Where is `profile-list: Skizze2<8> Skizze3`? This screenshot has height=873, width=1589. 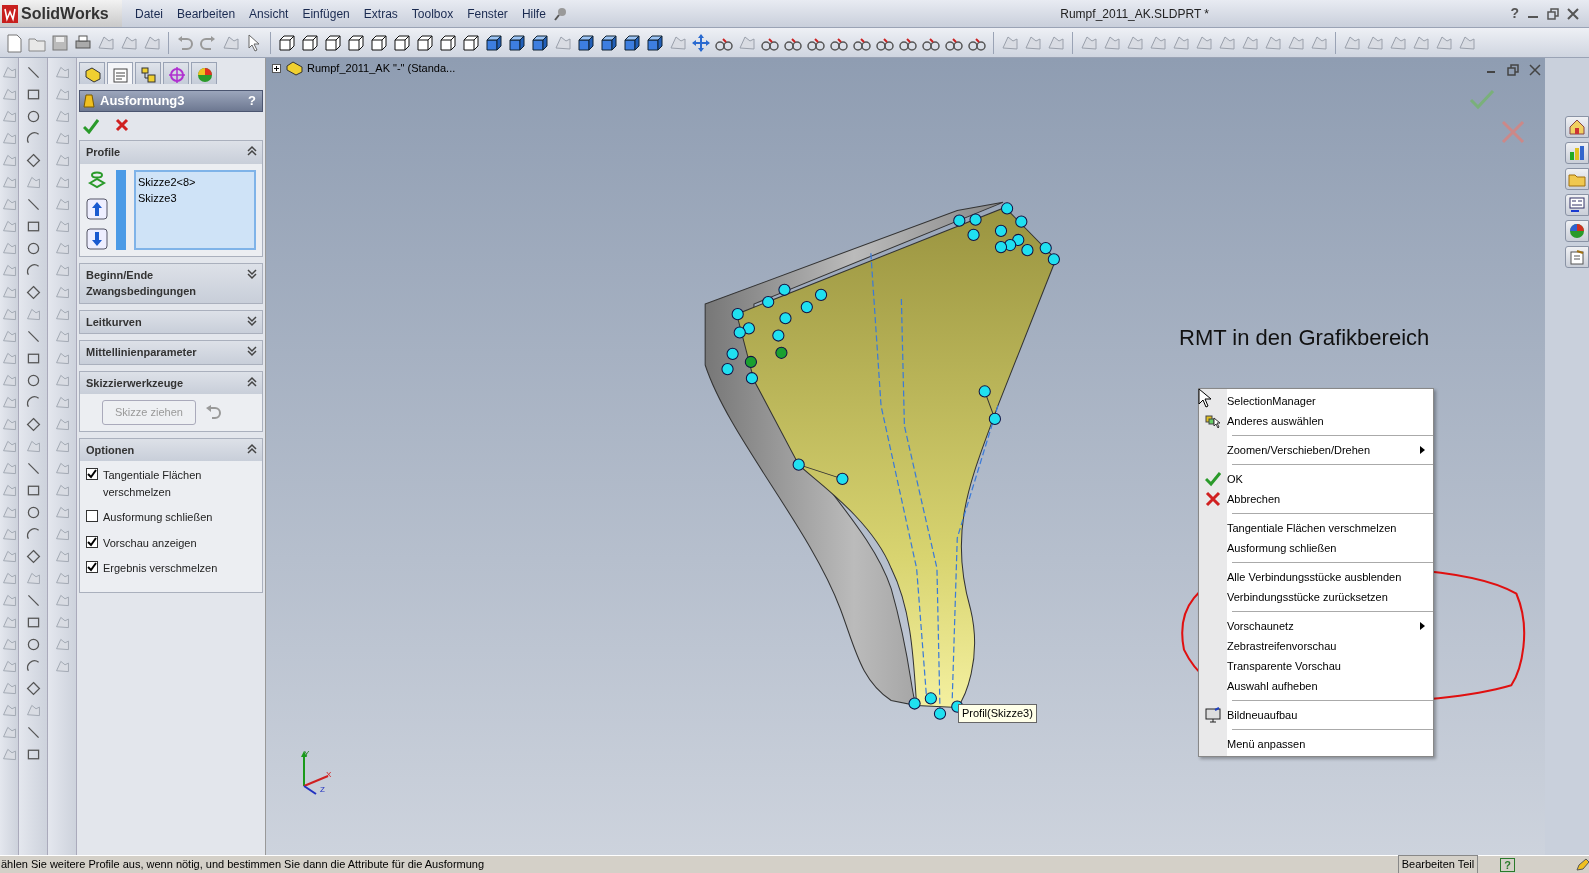 profile-list: Skizze2<8> Skizze3 is located at coordinates (195, 209).